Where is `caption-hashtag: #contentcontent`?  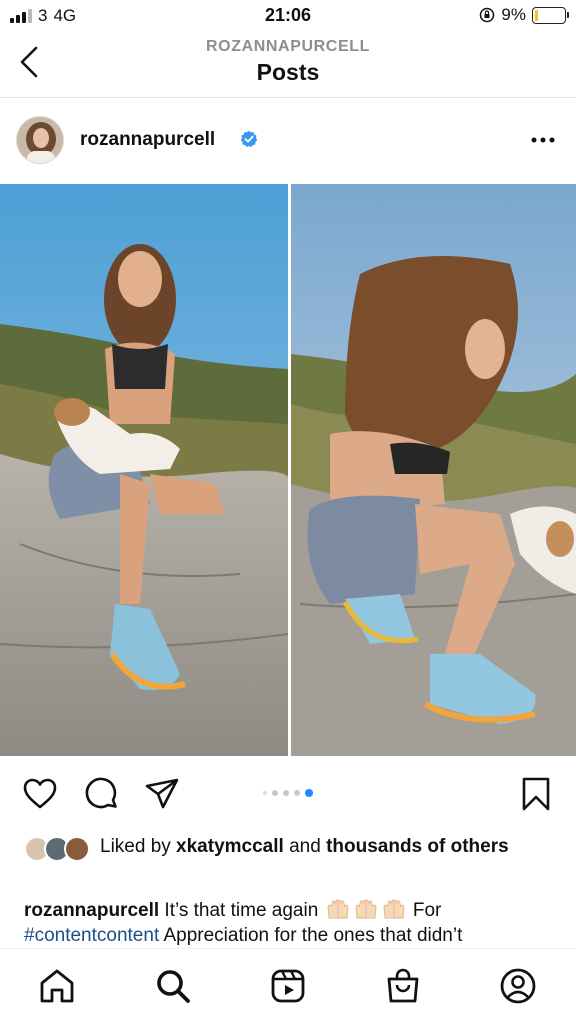
caption-hashtag: #contentcontent is located at coordinates (91, 935).